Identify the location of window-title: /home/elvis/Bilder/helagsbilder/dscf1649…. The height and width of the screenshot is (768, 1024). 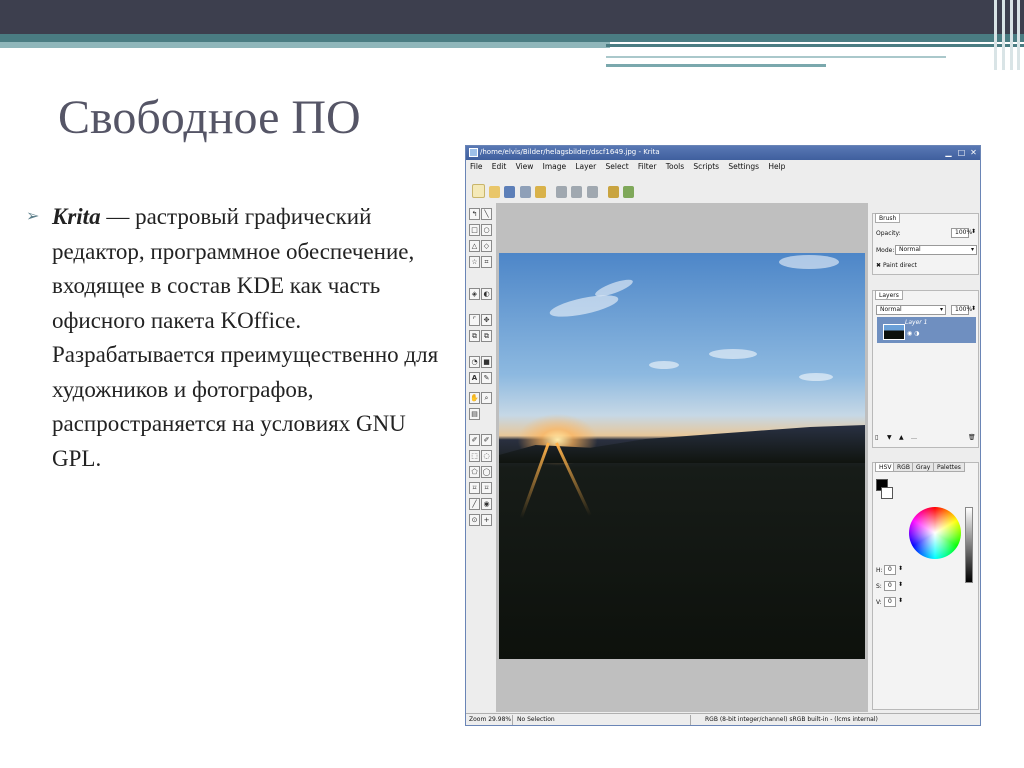
(570, 152).